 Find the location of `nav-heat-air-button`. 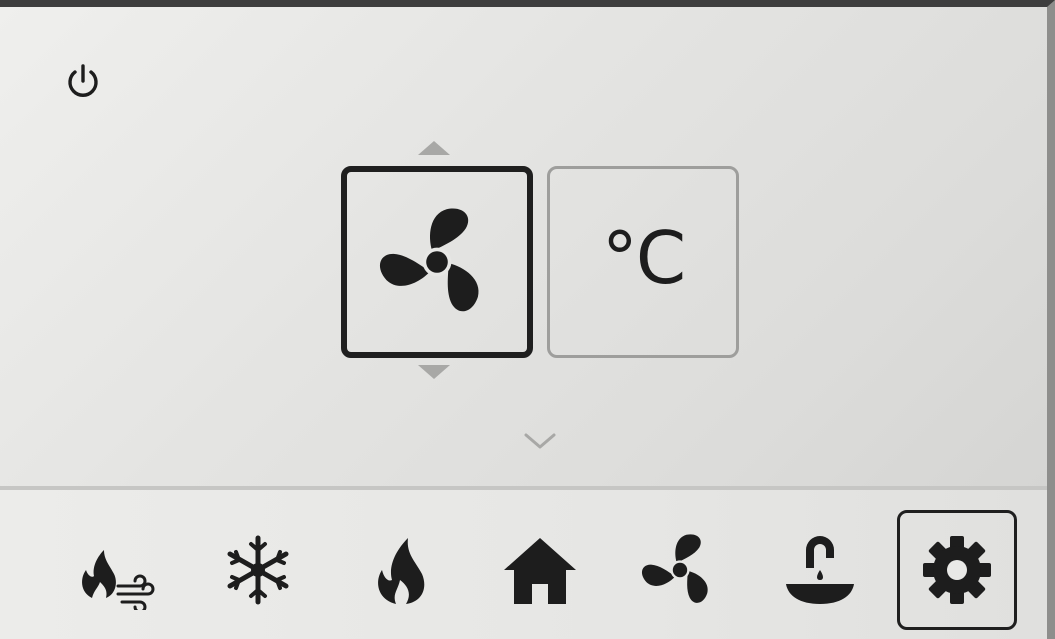

nav-heat-air-button is located at coordinates (118, 570).